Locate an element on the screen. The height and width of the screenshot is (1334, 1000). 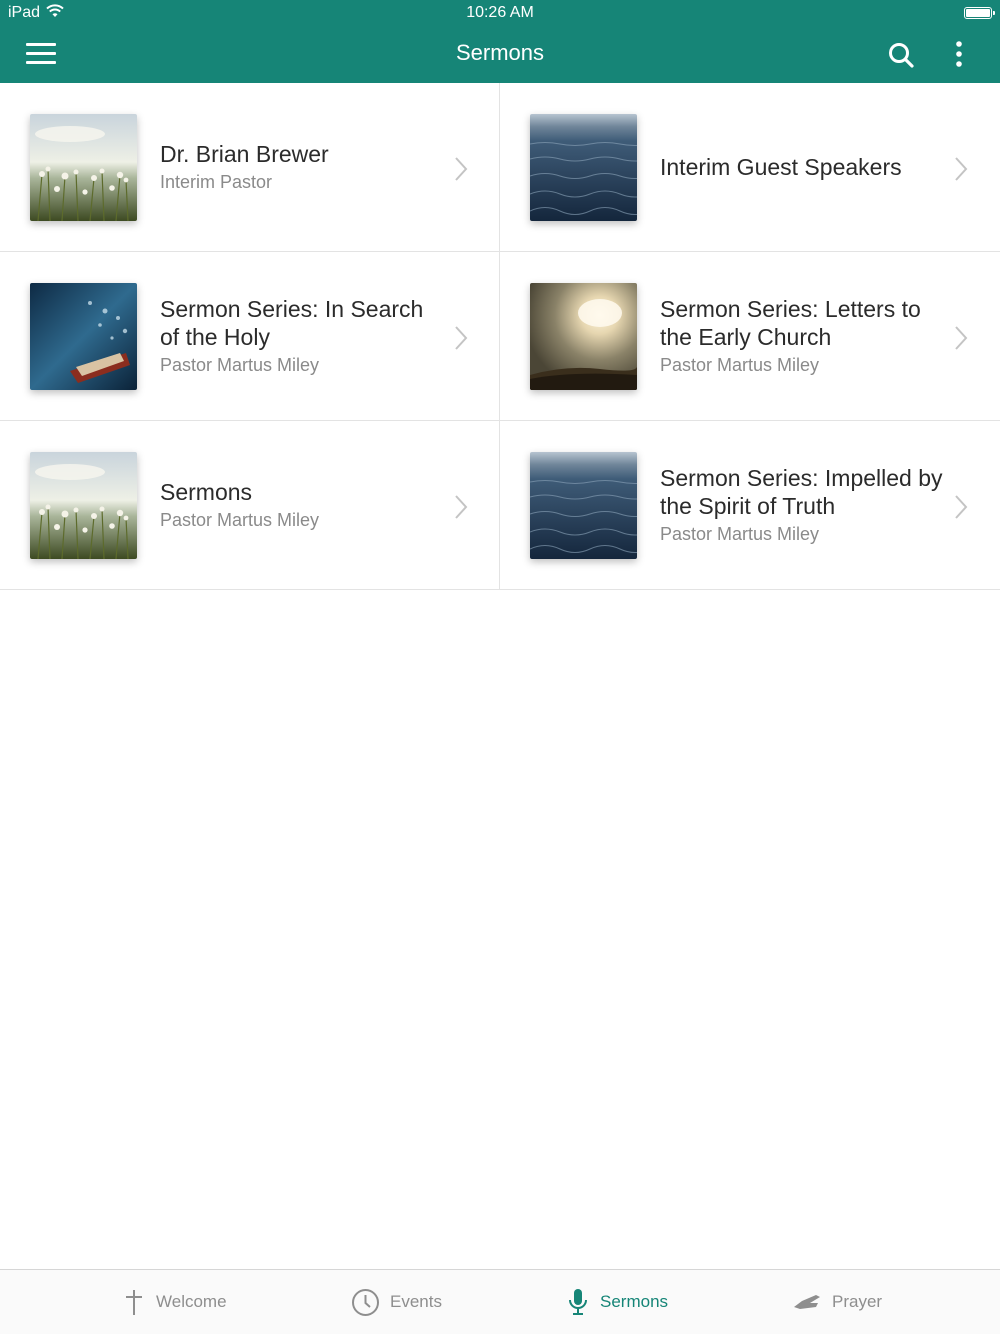
tab-label: Events is located at coordinates (416, 1301).